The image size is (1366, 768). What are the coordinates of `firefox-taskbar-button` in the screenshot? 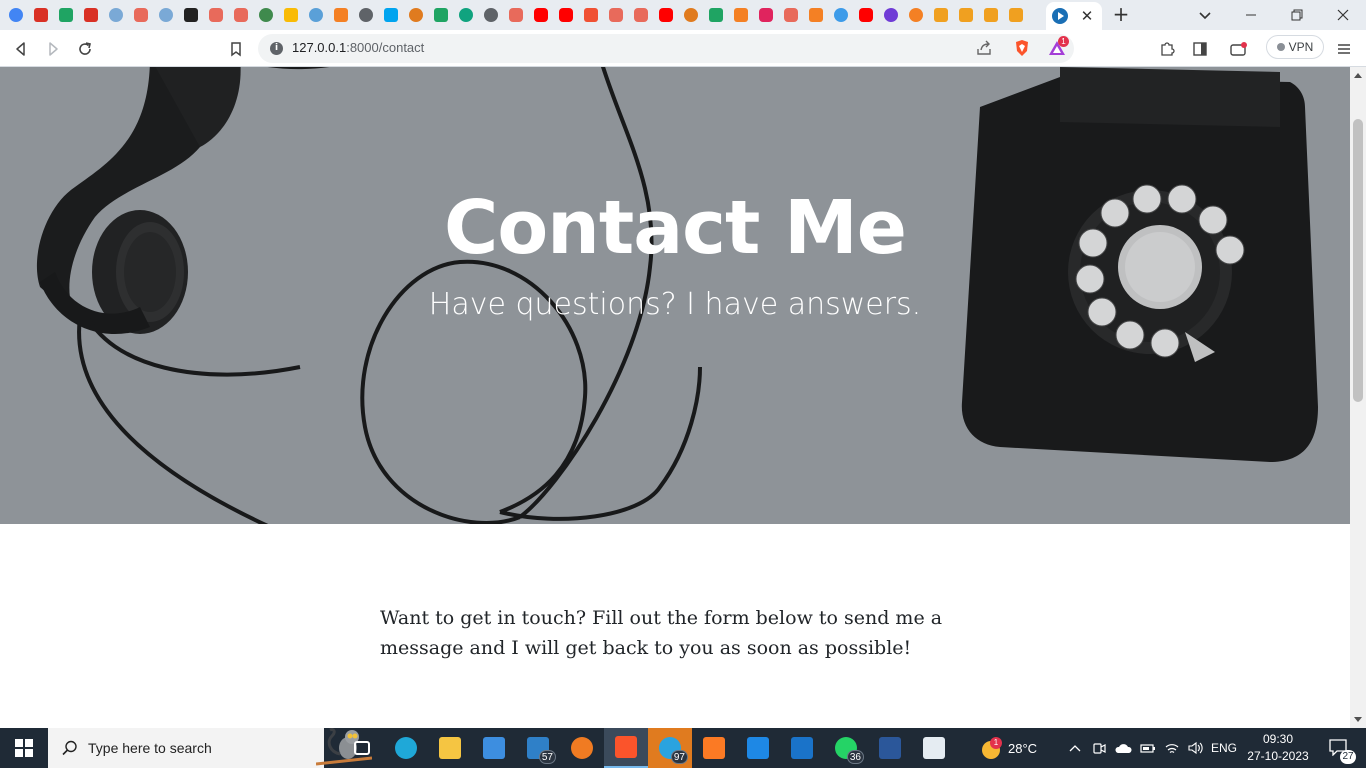 It's located at (582, 748).